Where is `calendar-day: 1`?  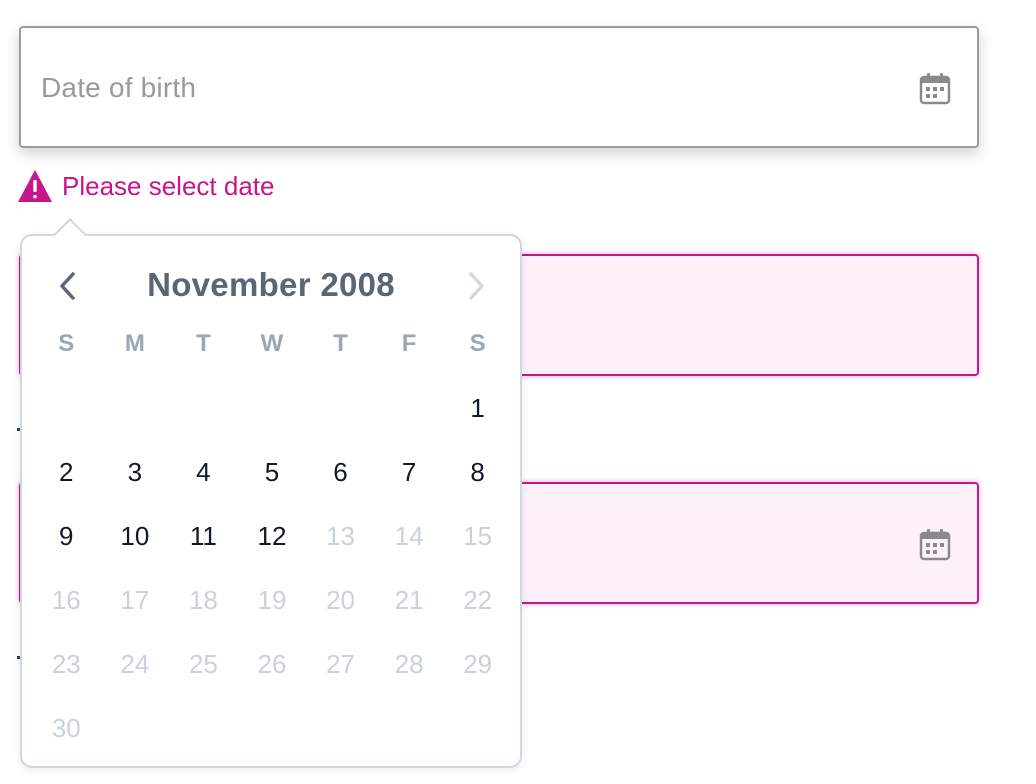
calendar-day: 1 is located at coordinates (477, 408).